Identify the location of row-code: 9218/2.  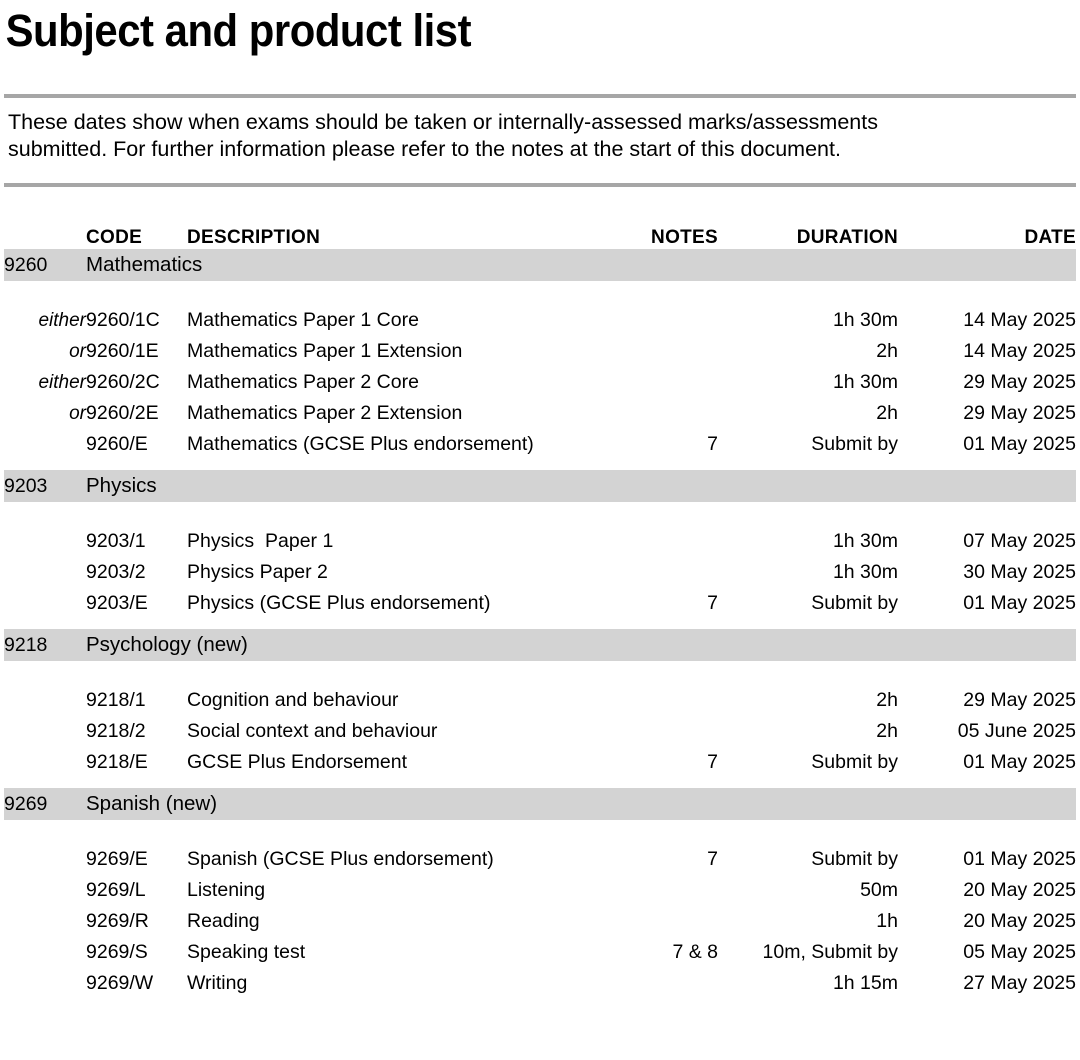
(116, 731).